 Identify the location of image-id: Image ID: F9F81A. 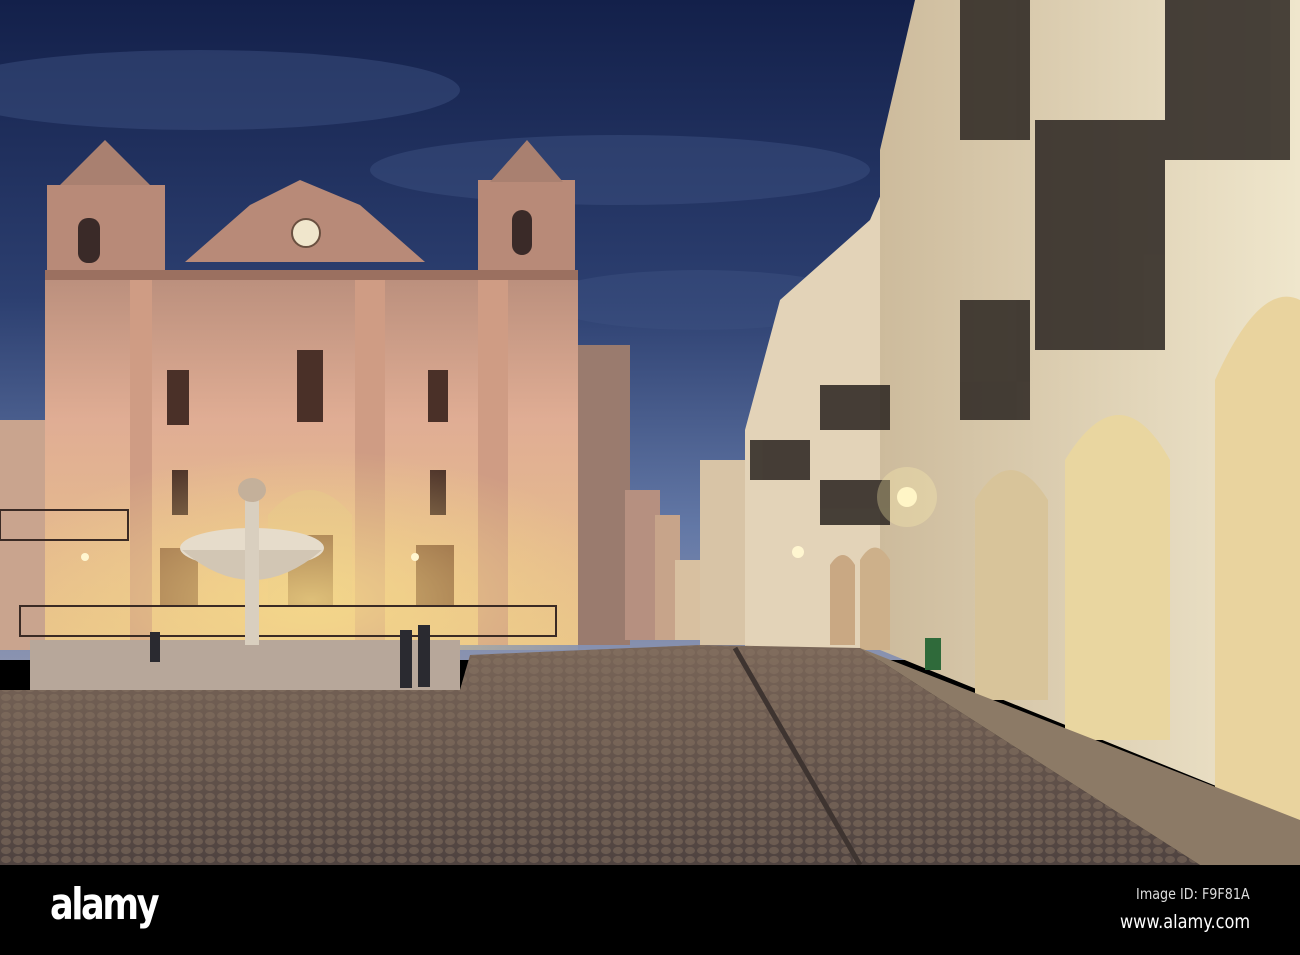
(1193, 894).